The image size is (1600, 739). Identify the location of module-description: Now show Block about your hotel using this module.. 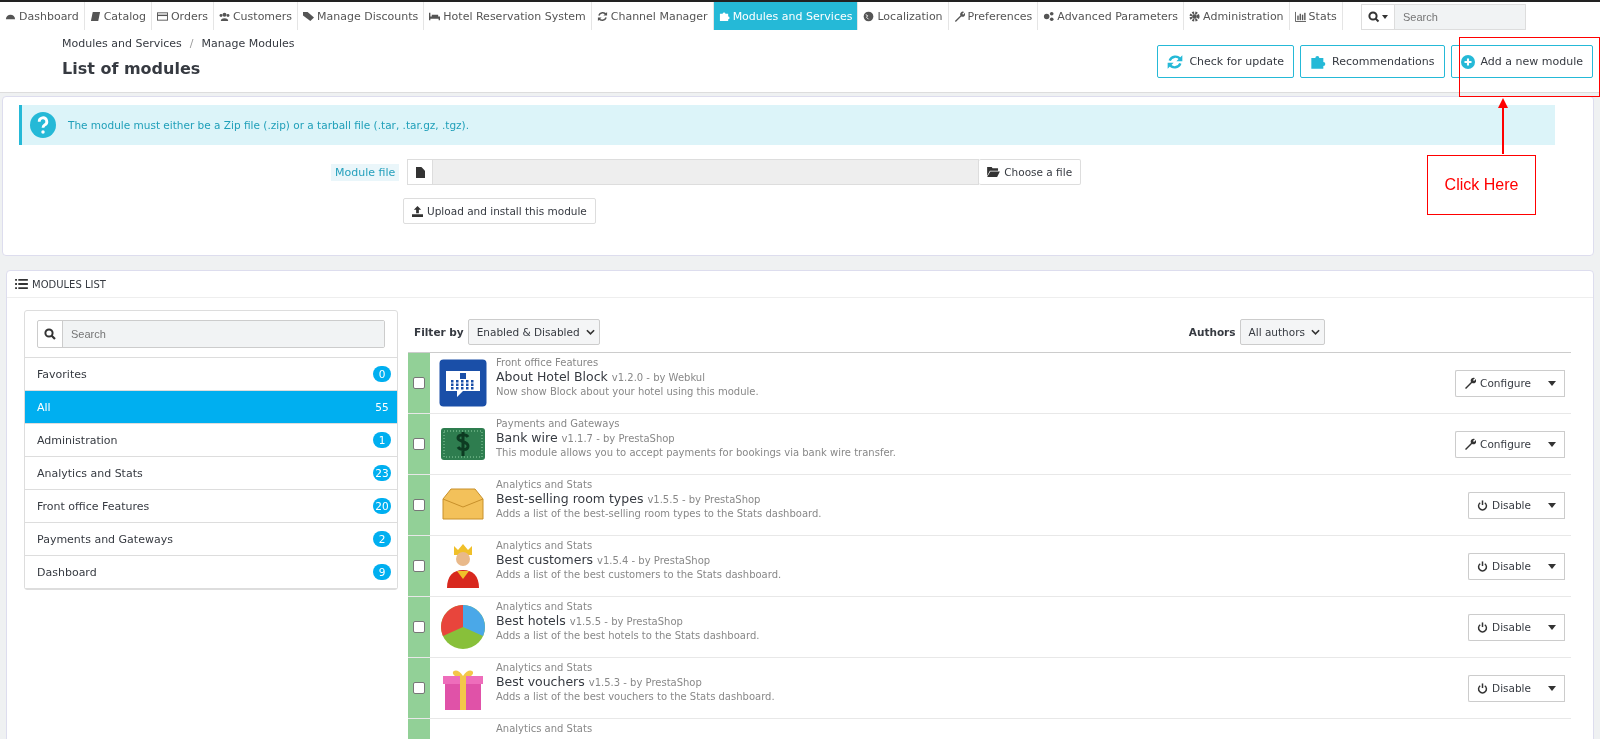
(628, 391).